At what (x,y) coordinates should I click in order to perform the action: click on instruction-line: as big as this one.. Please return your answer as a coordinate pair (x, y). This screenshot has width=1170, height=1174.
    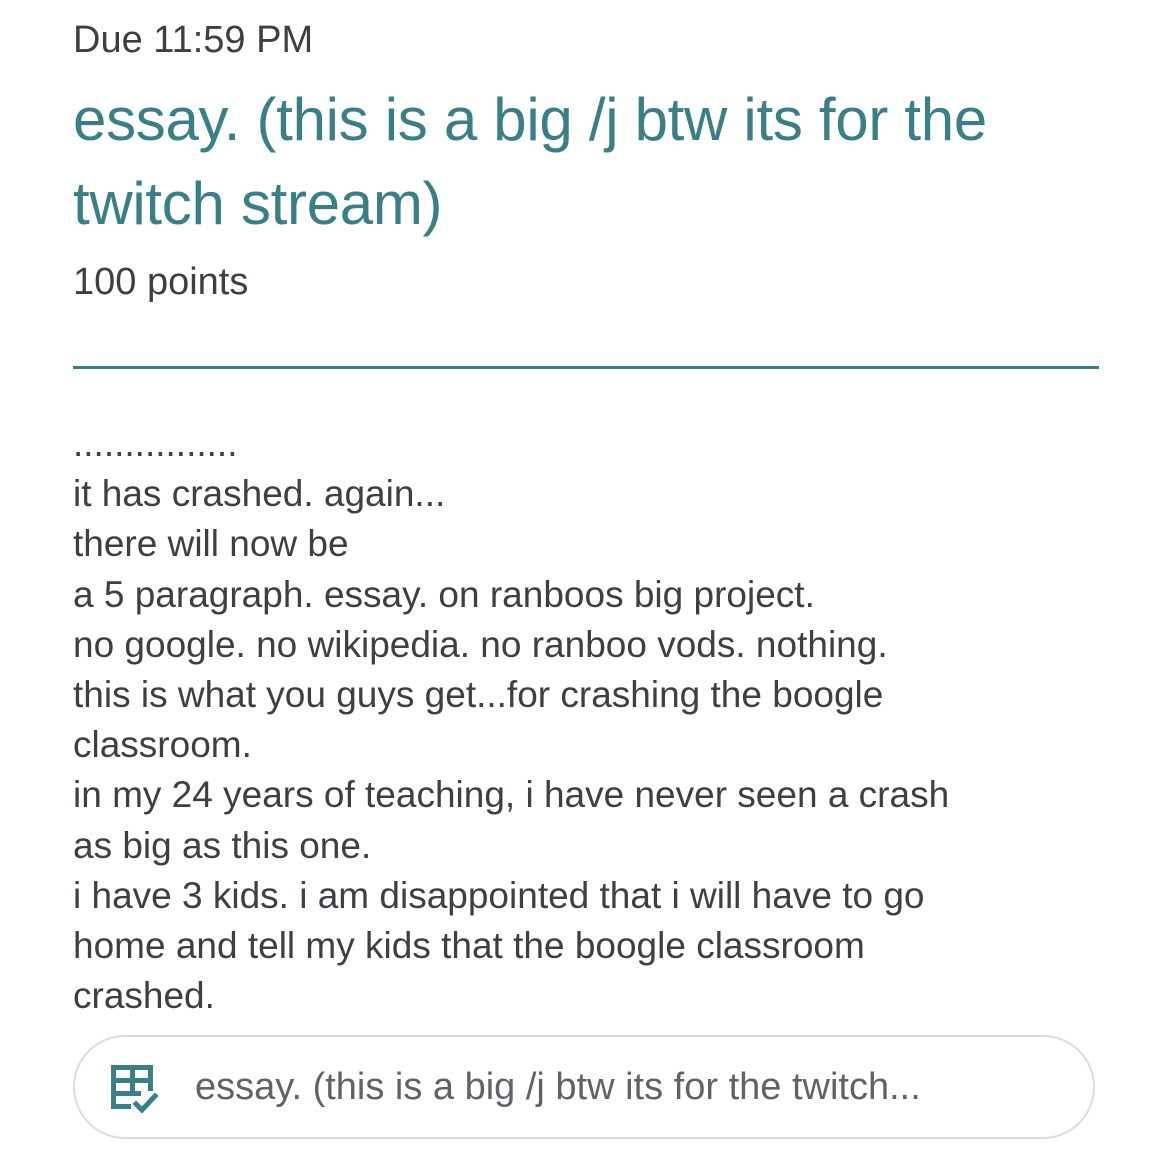
    Looking at the image, I should click on (222, 845).